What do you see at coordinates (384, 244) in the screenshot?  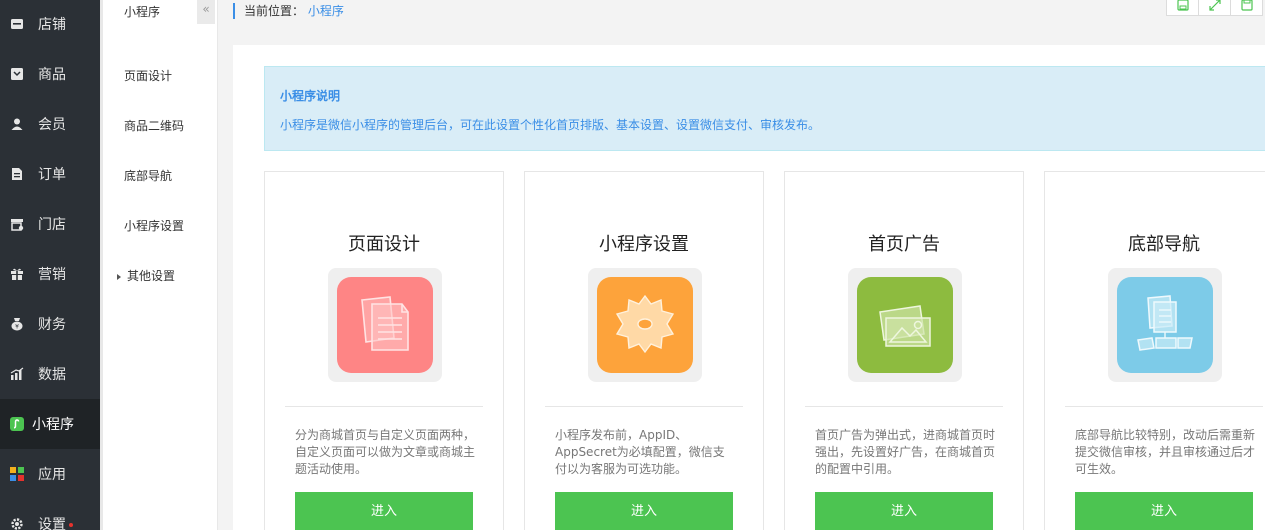 I see `card-title: 页面设计` at bounding box center [384, 244].